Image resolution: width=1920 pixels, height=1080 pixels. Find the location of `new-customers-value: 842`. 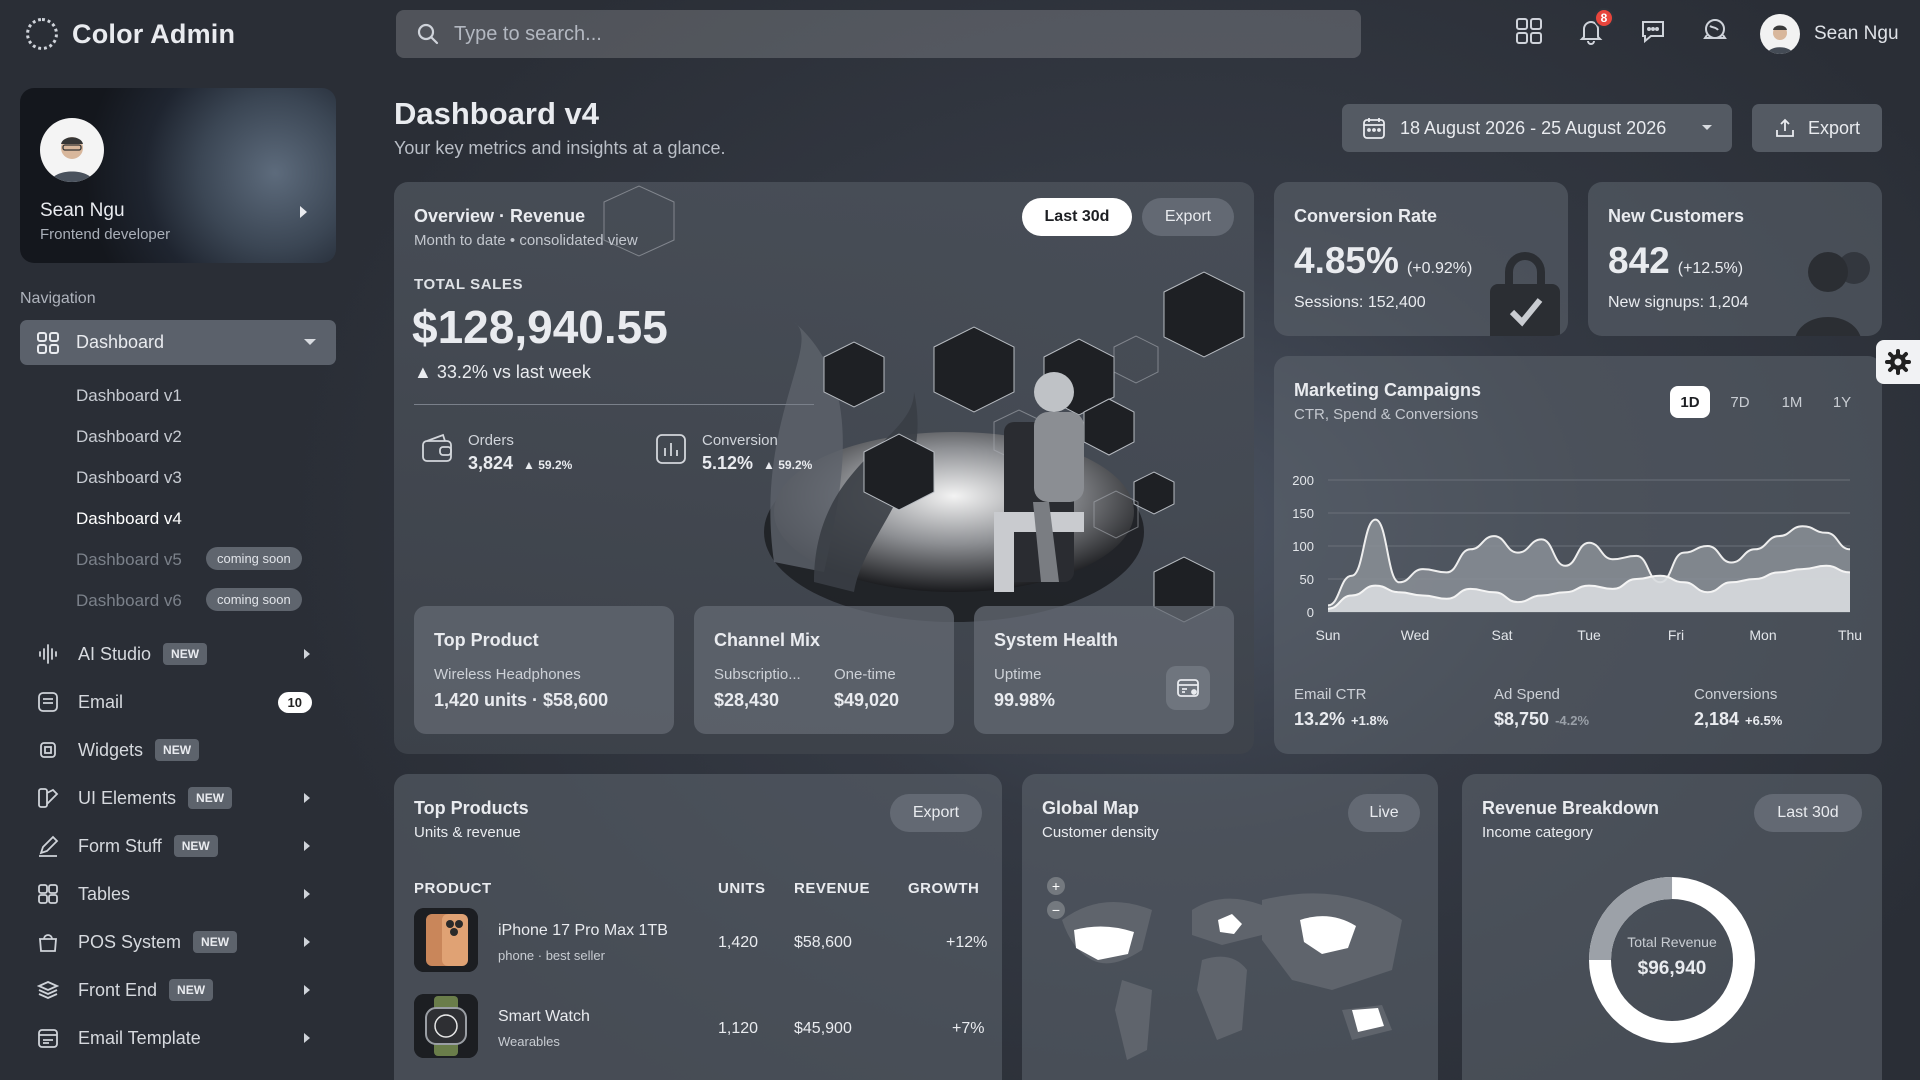

new-customers-value: 842 is located at coordinates (1639, 260).